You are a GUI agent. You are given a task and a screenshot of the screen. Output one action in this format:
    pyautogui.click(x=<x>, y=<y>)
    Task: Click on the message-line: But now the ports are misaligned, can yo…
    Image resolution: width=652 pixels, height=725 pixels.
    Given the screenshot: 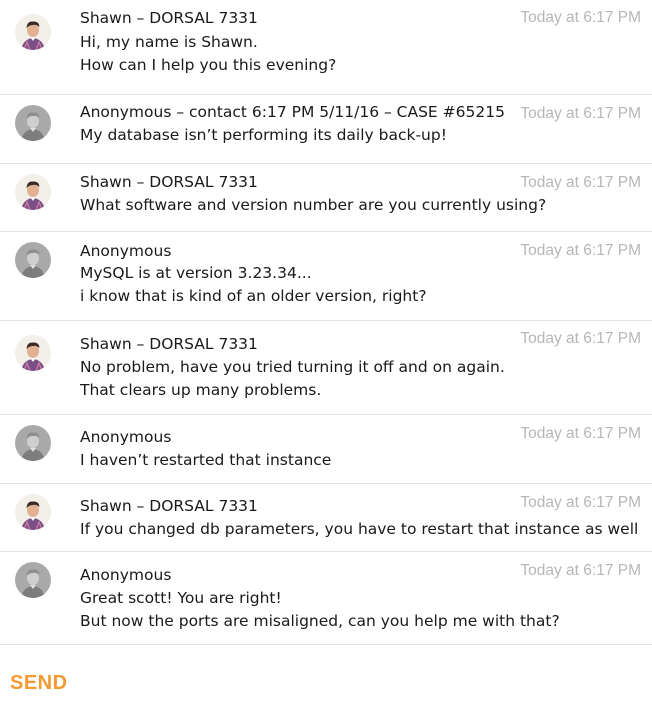 What is the action you would take?
    pyautogui.click(x=320, y=621)
    